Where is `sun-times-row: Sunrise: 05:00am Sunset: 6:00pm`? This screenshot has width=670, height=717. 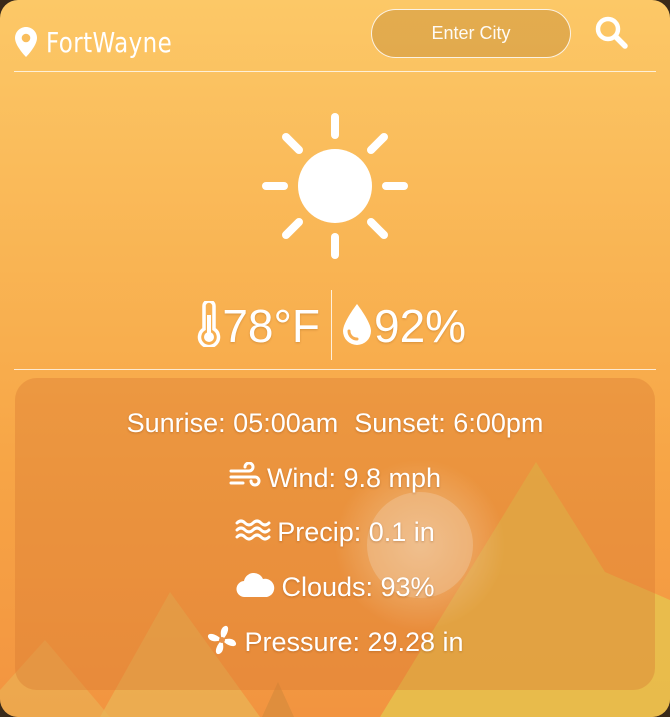
sun-times-row: Sunrise: 05:00am Sunset: 6:00pm is located at coordinates (335, 423).